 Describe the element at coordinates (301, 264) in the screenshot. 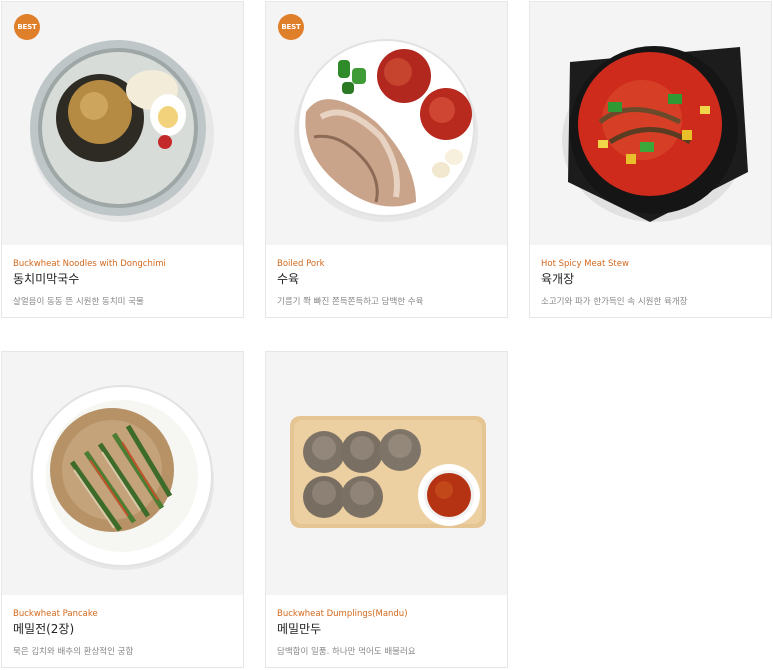

I see `item-name-en: Boiled Pork` at that location.